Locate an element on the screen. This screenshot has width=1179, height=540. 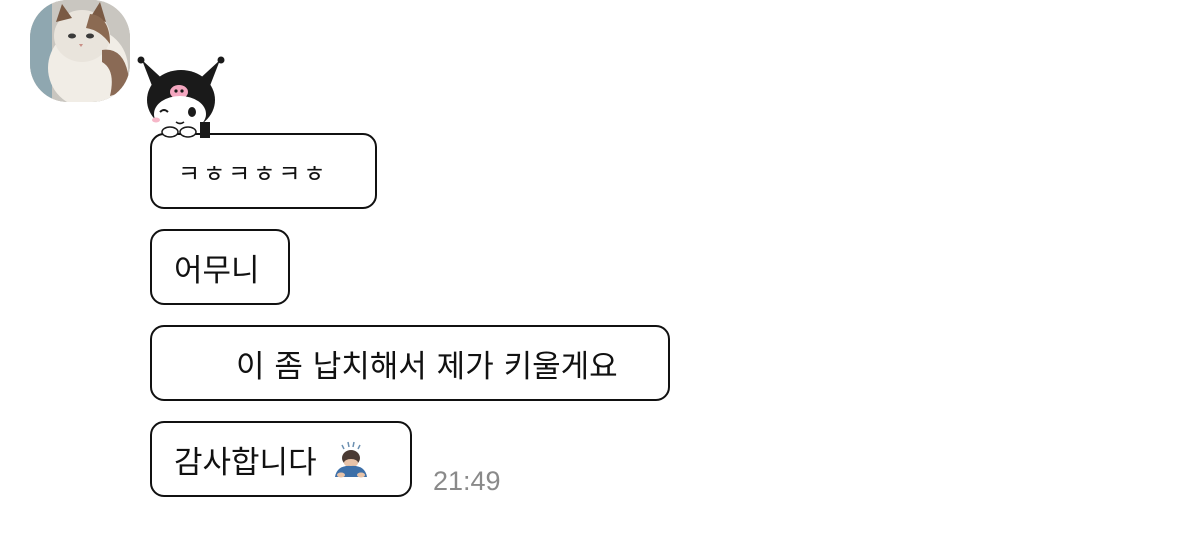
message-text: 이 좀 납치해서 제가 키울게요 is located at coordinates (427, 366).